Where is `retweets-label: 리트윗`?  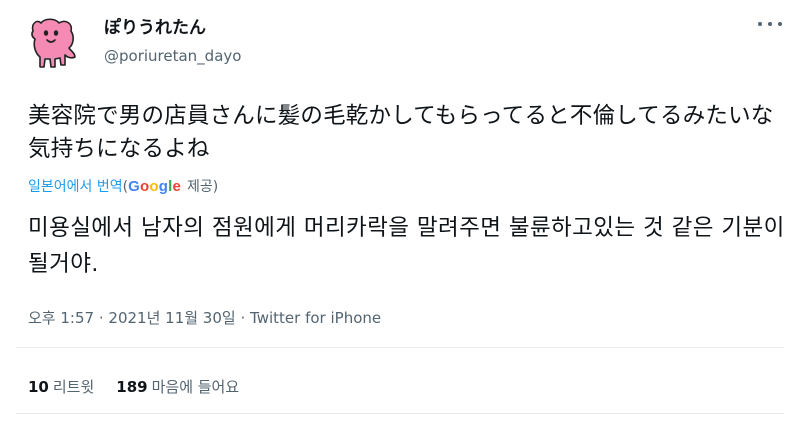 retweets-label: 리트윗 is located at coordinates (73, 387).